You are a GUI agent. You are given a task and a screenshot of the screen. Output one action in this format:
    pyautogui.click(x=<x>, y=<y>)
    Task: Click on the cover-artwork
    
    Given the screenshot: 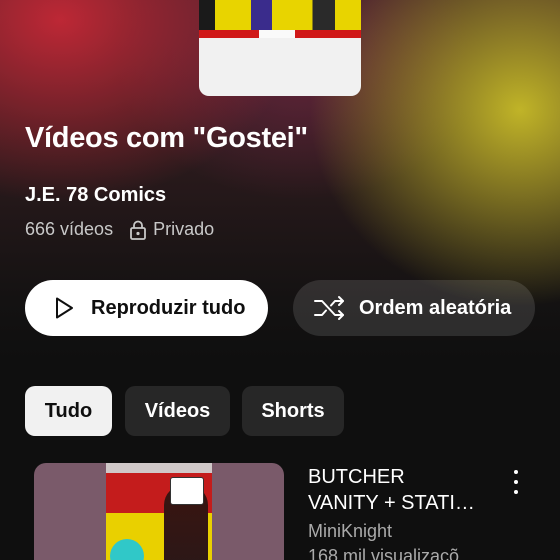 What is the action you would take?
    pyautogui.click(x=280, y=19)
    